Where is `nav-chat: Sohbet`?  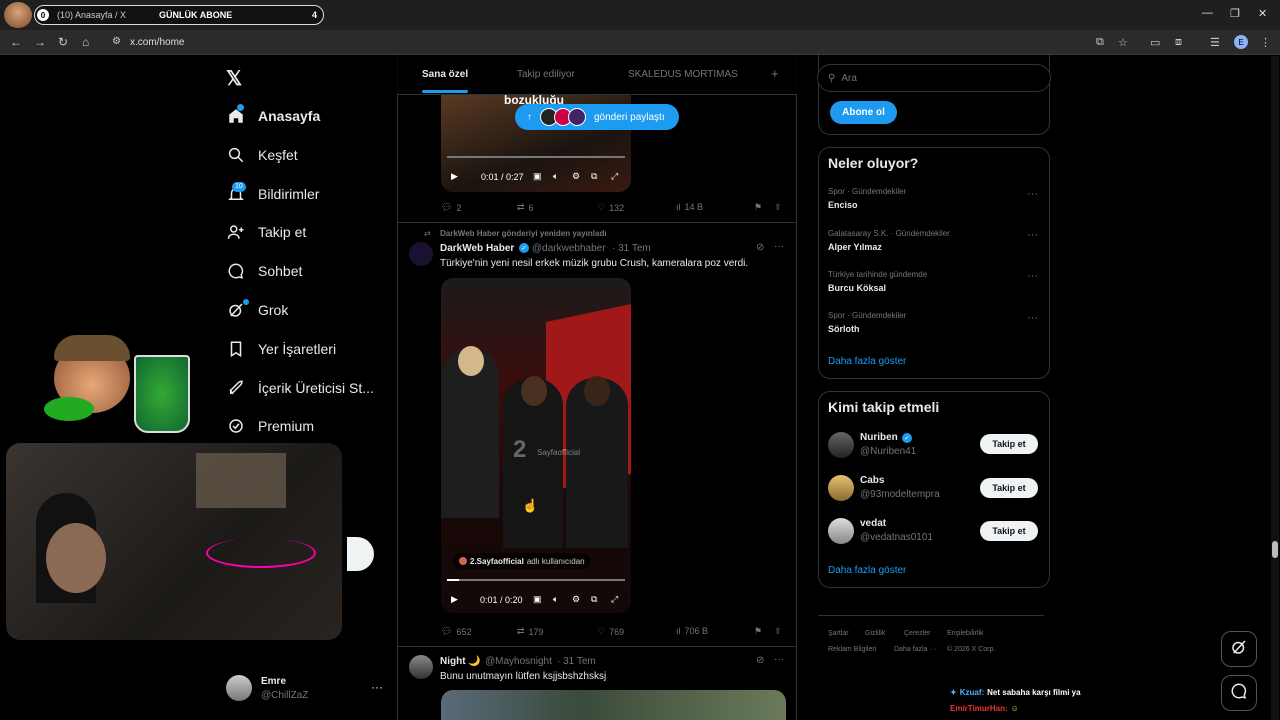
nav-chat: Sohbet is located at coordinates (264, 271).